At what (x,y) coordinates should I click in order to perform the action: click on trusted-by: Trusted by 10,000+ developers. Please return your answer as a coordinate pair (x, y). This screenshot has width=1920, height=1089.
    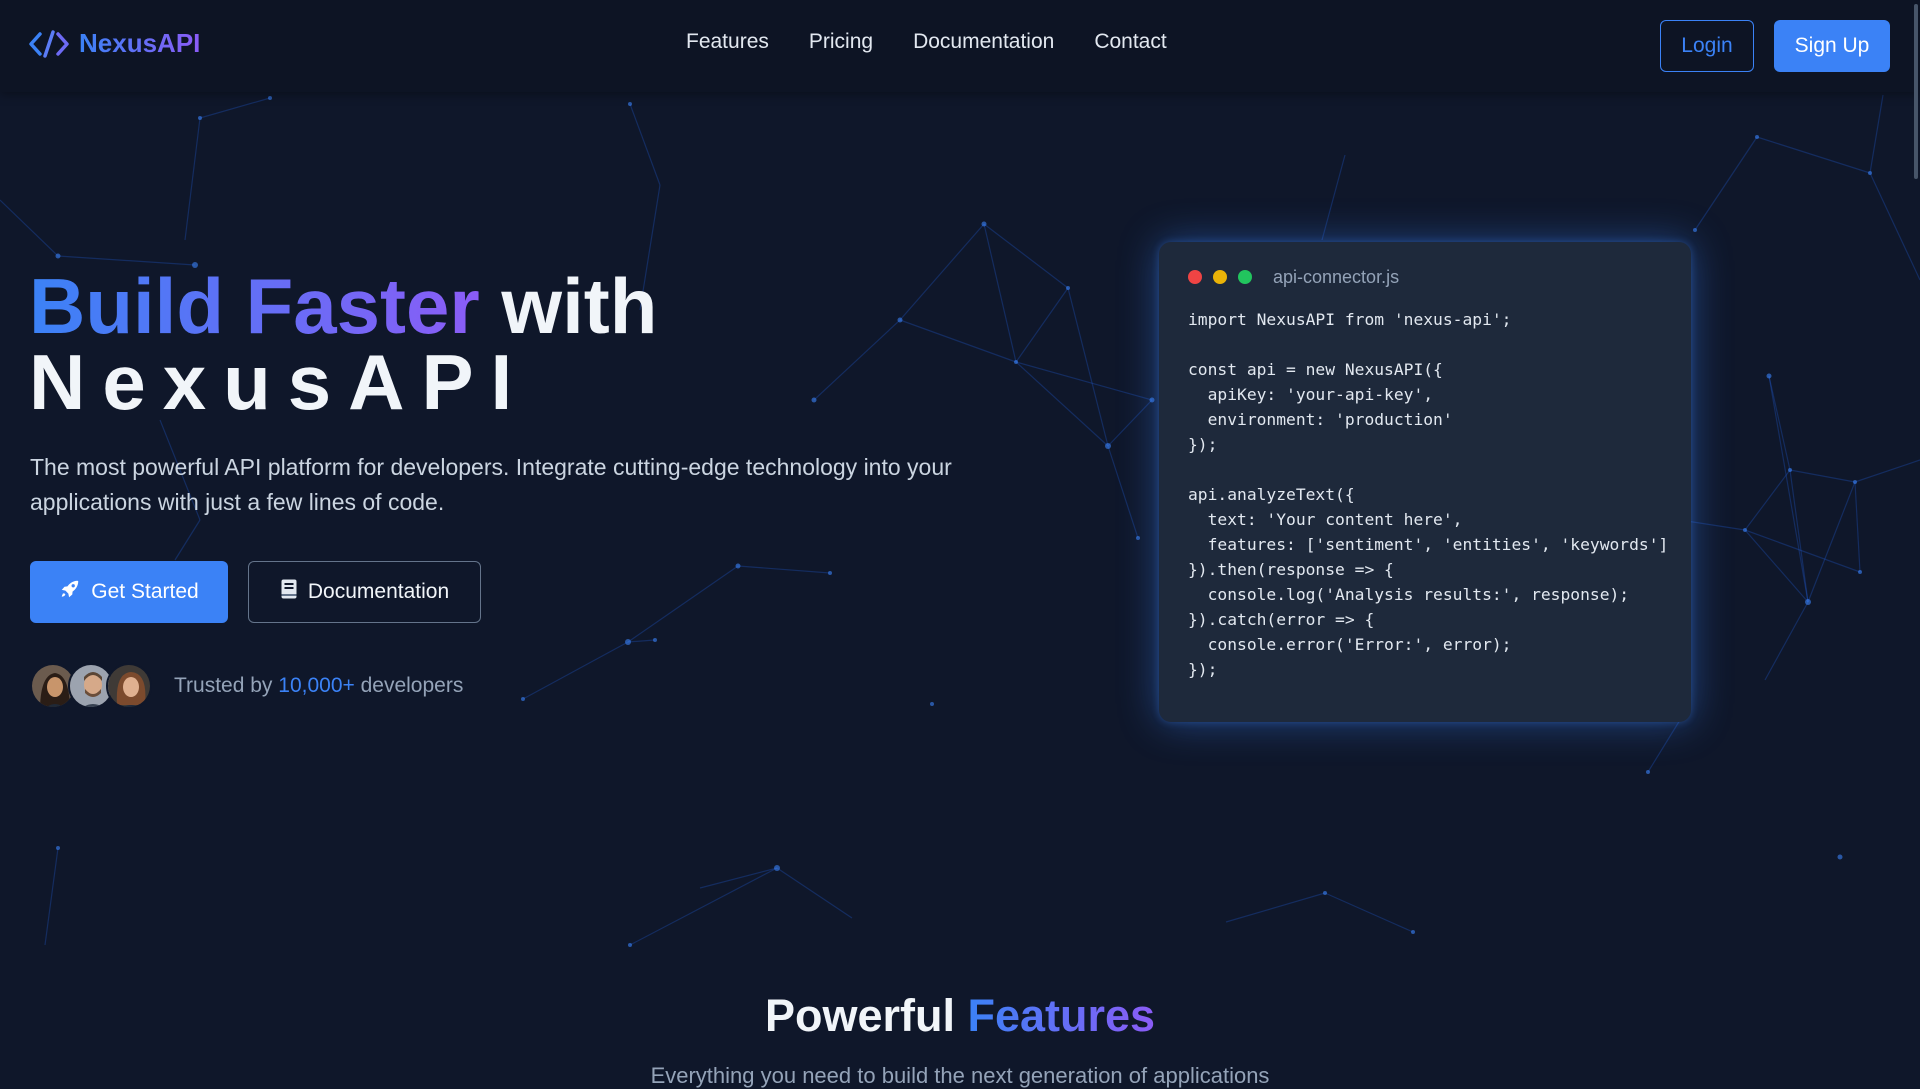
    Looking at the image, I should click on (246, 686).